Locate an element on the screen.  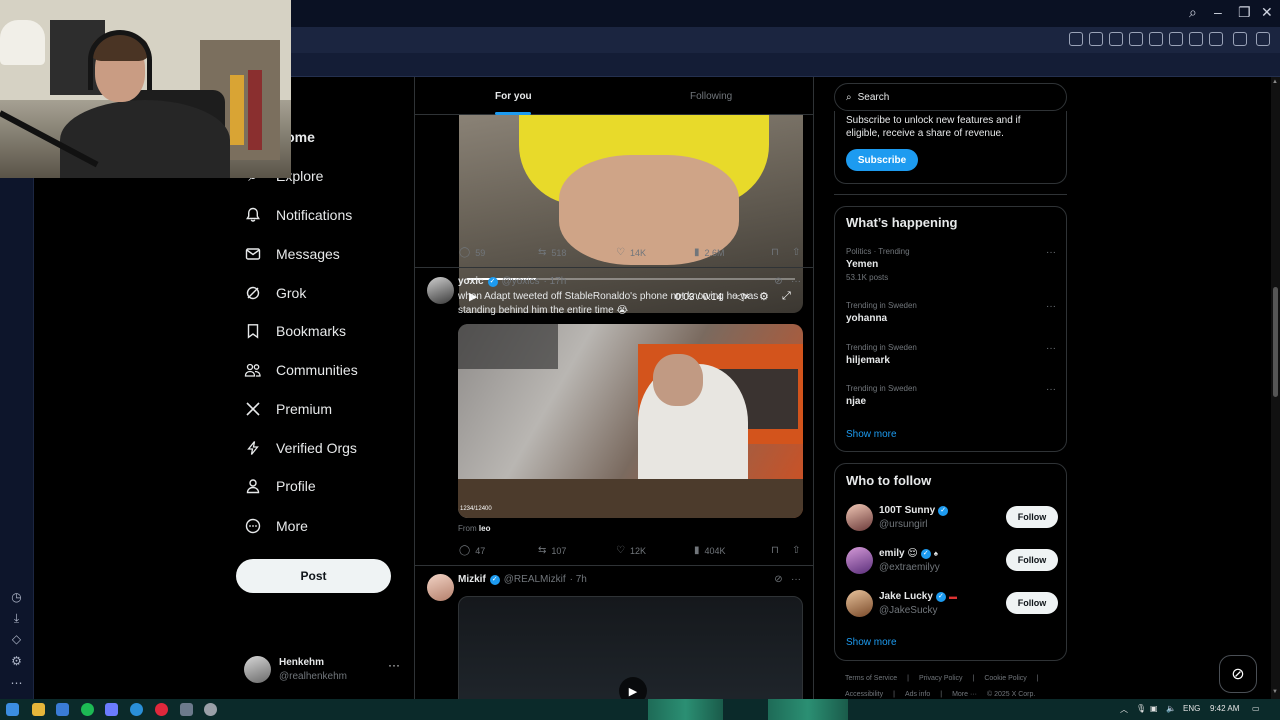
profile-icon is located at coordinates (1240, 39).